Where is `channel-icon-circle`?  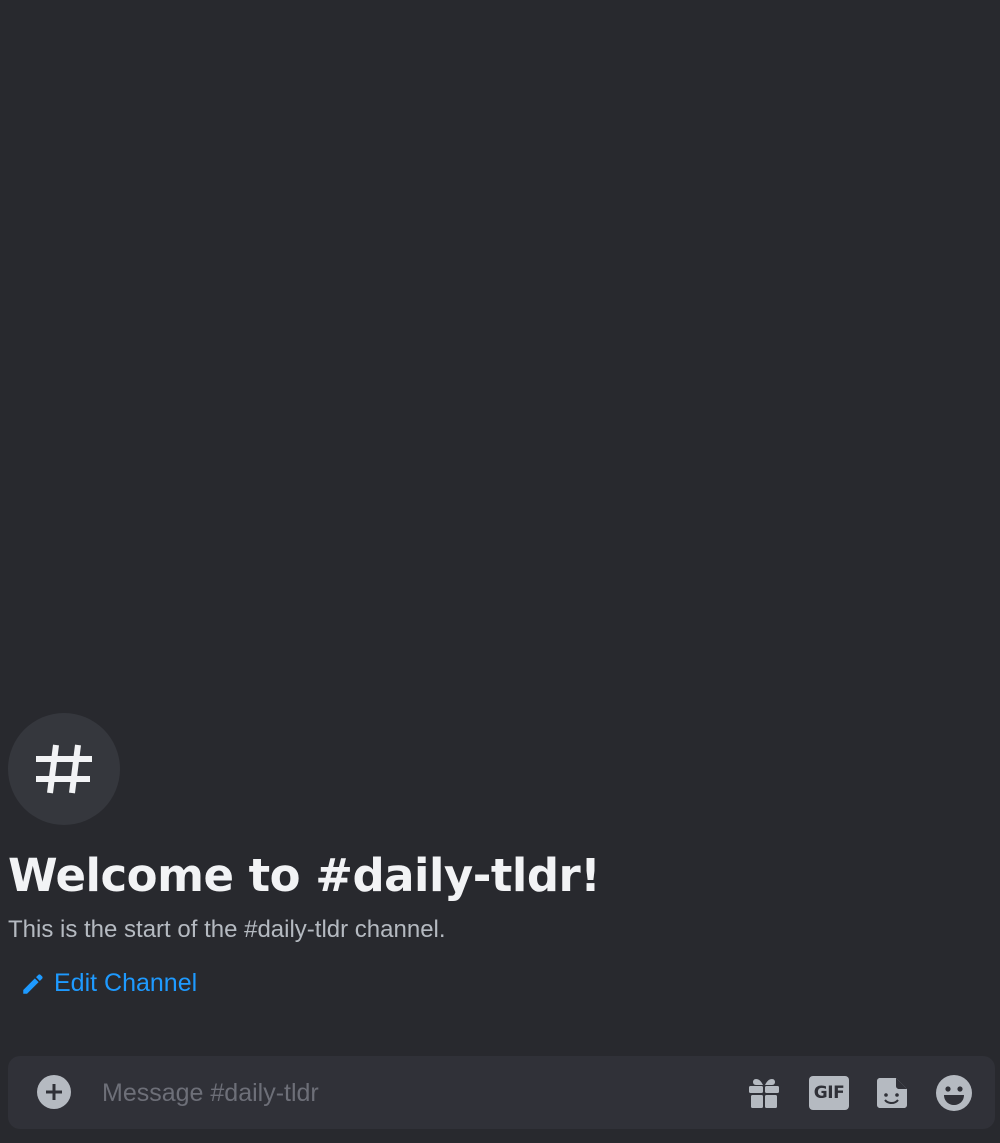
channel-icon-circle is located at coordinates (64, 769).